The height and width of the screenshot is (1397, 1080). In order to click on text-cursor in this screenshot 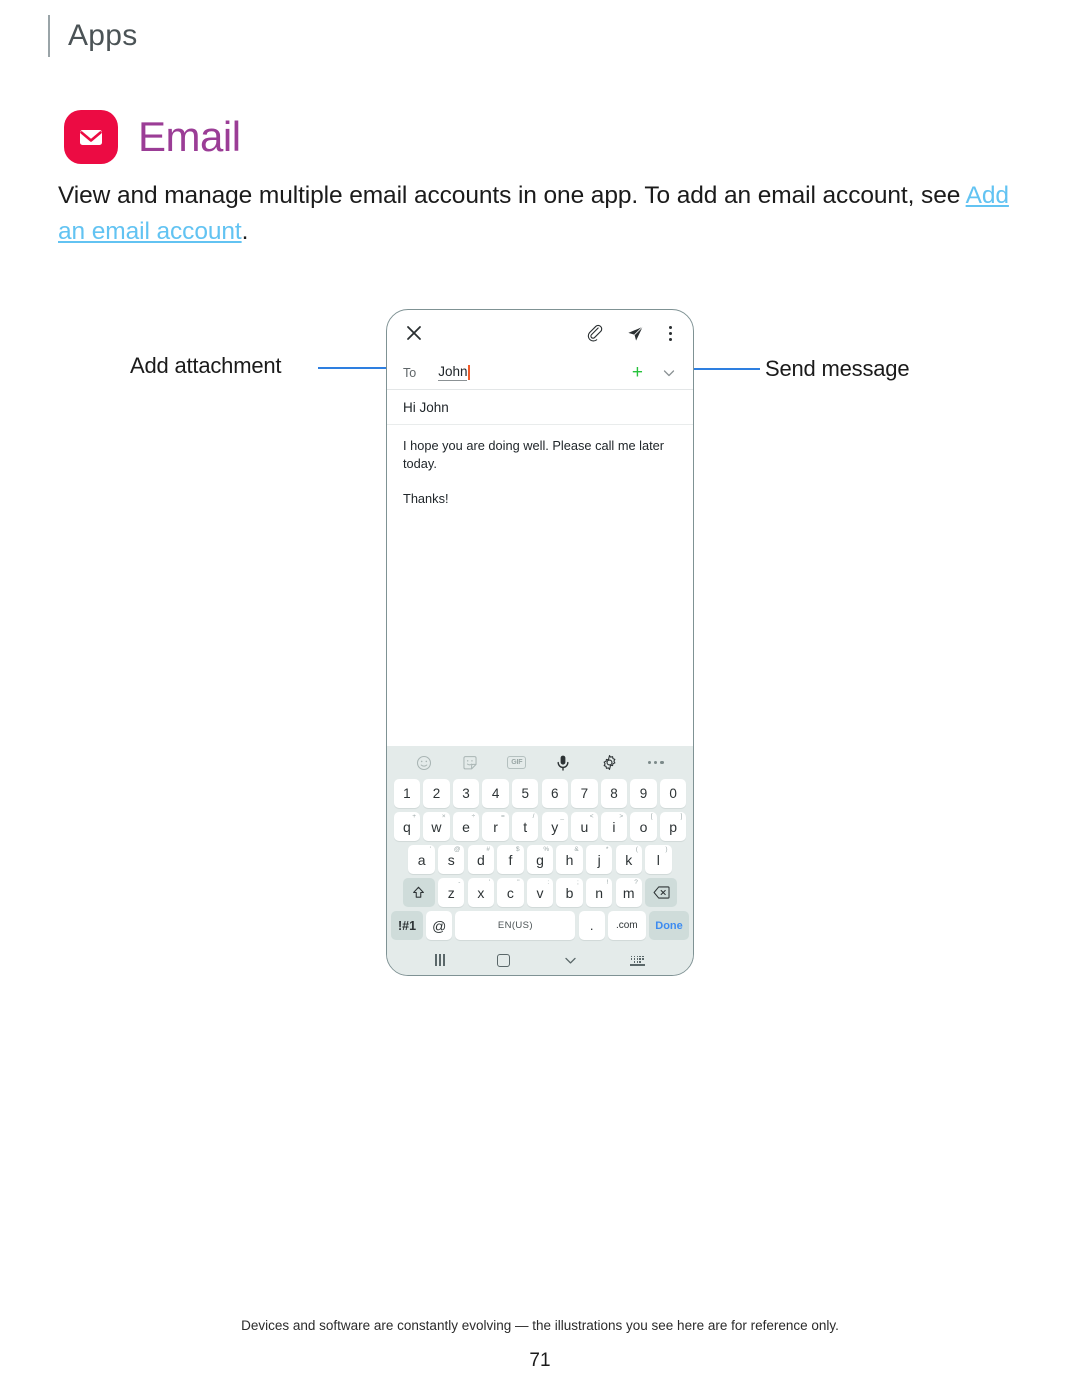, I will do `click(469, 372)`.